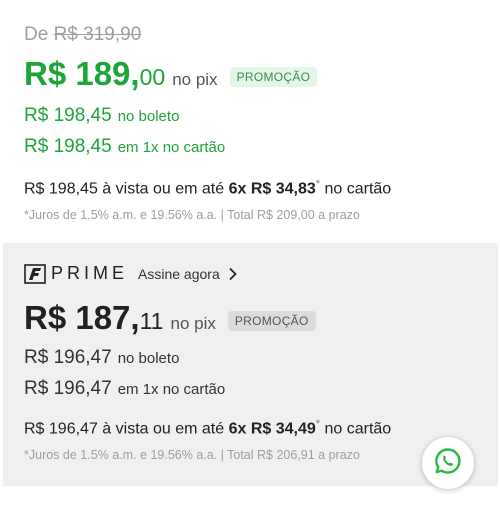 This screenshot has width=500, height=508. Describe the element at coordinates (151, 321) in the screenshot. I see `prime-pix-price-cents: 11` at that location.